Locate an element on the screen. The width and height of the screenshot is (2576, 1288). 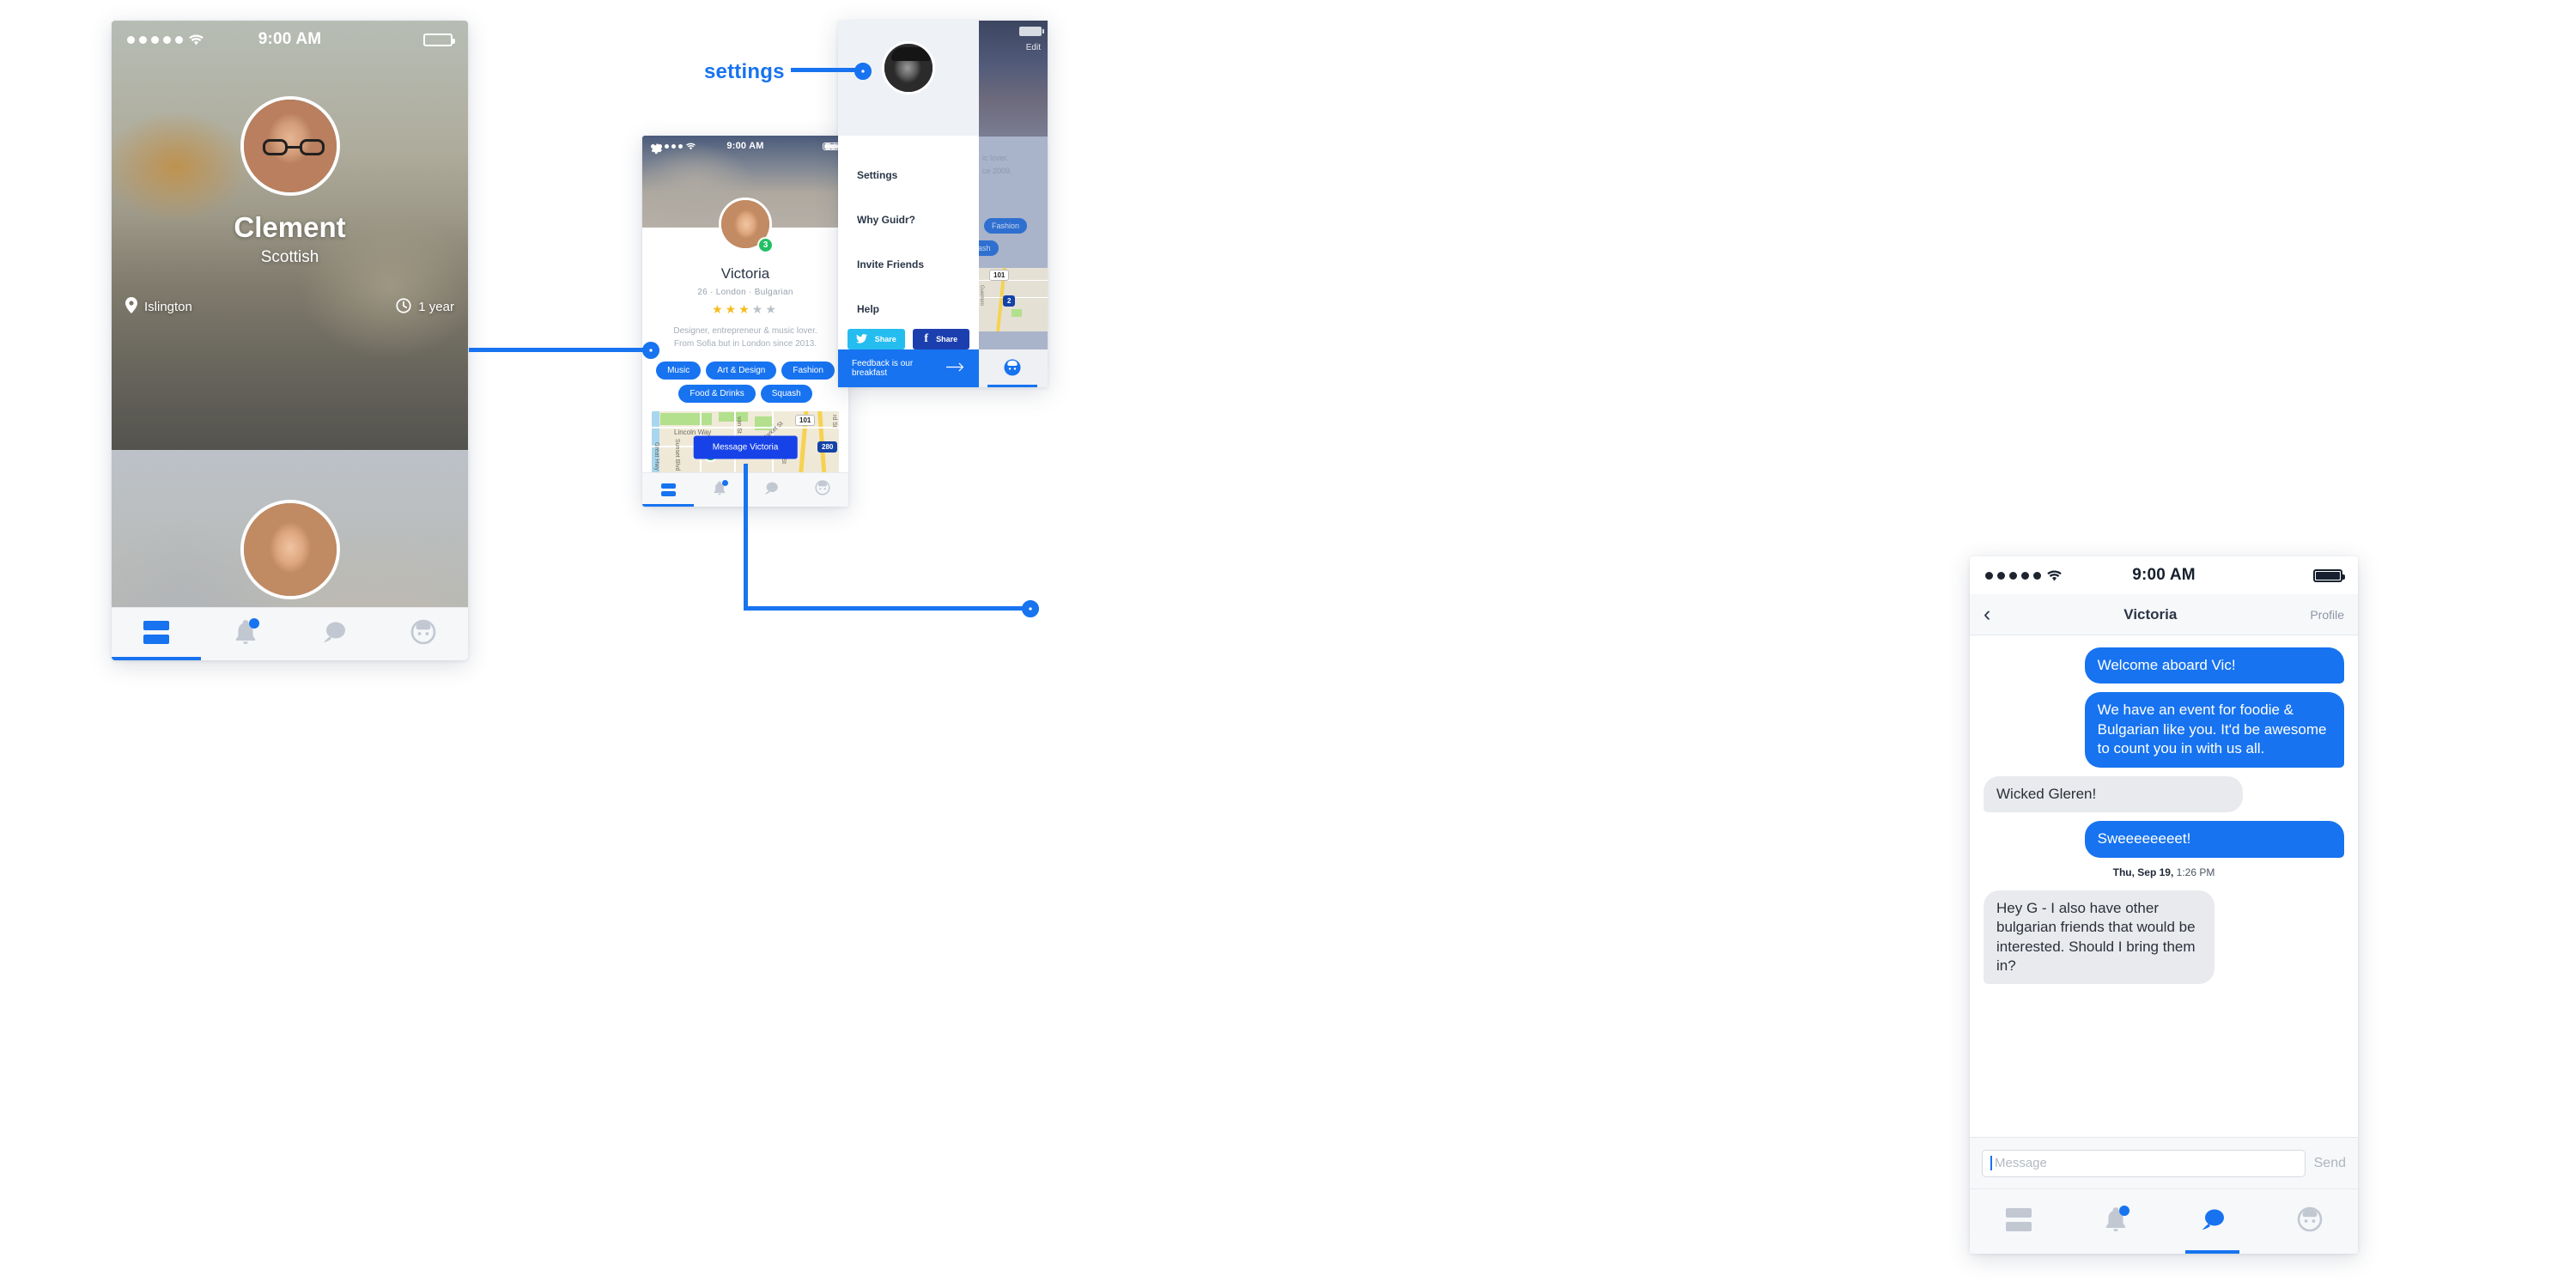
drawer-item-settings: Settings is located at coordinates (908, 175).